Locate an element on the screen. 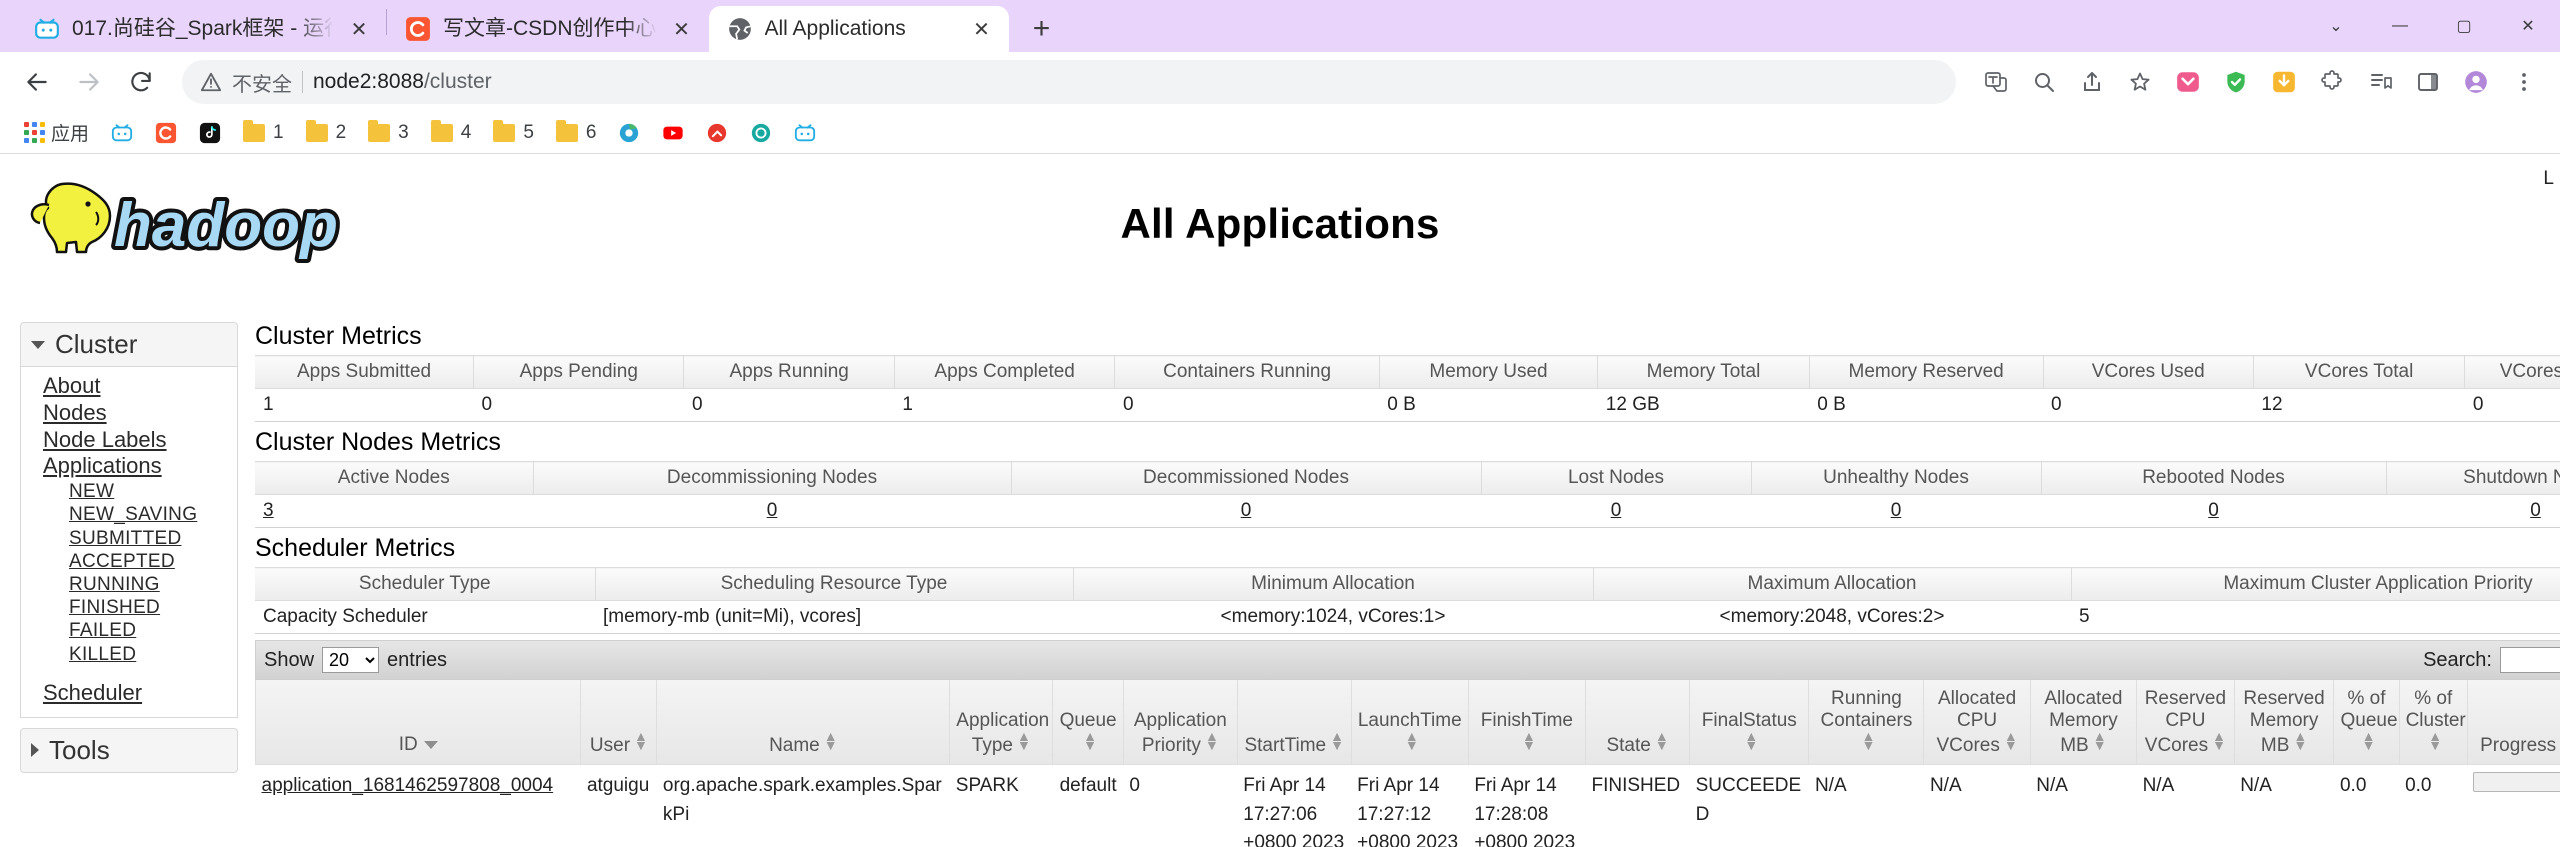  extensions-icon is located at coordinates (2332, 82).